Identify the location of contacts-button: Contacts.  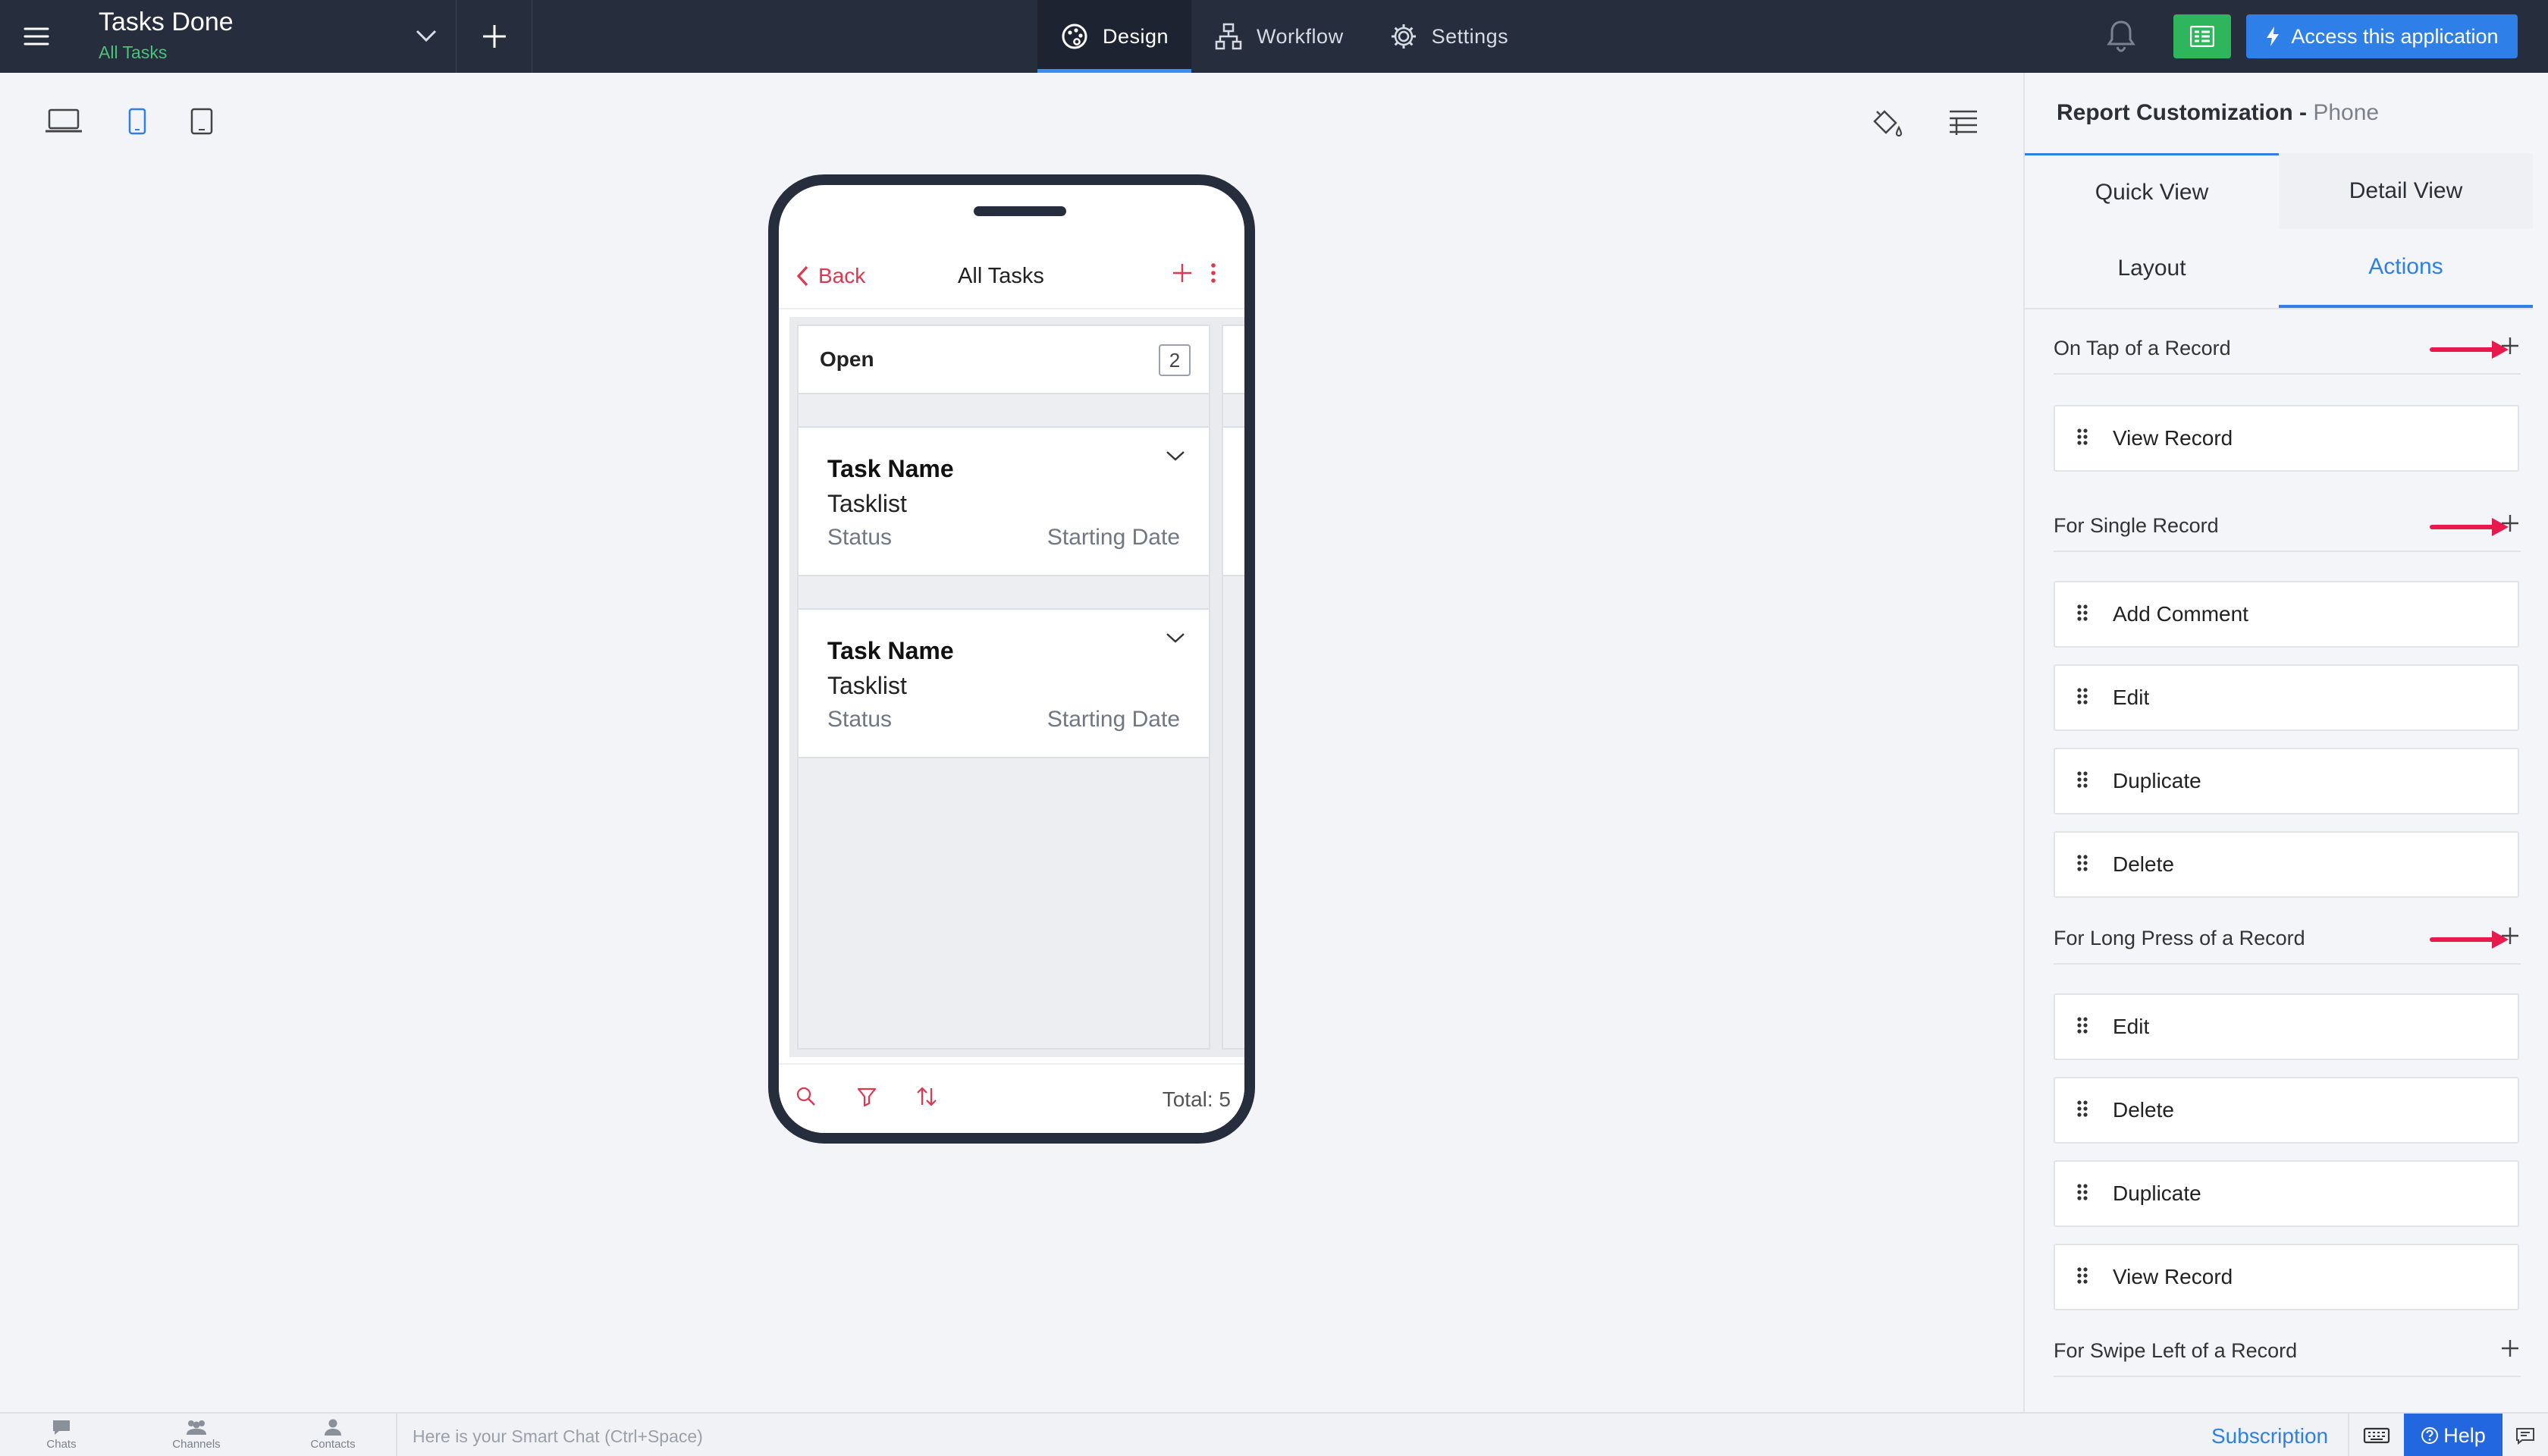
(333, 1434).